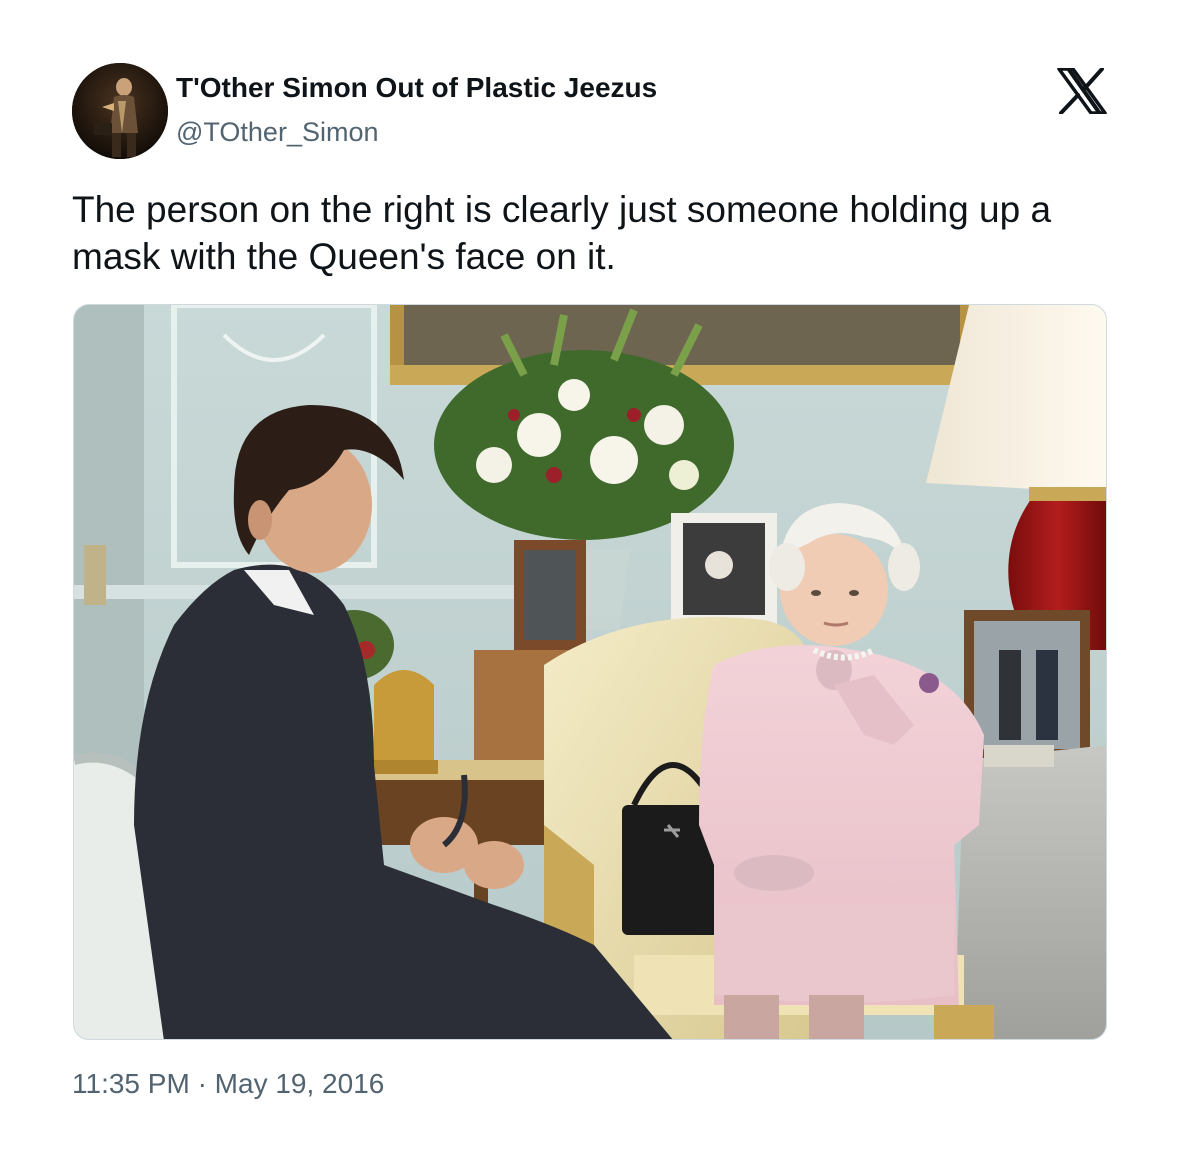  Describe the element at coordinates (416, 88) in the screenshot. I see `author-display-name: T'Other Simon Out of Plastic Jeezus` at that location.